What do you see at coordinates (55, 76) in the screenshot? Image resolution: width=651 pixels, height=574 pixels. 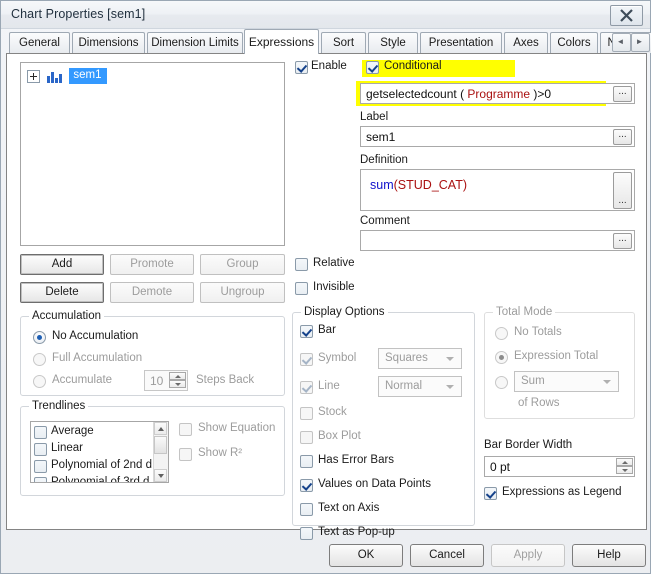 I see `bar-chart-icon` at bounding box center [55, 76].